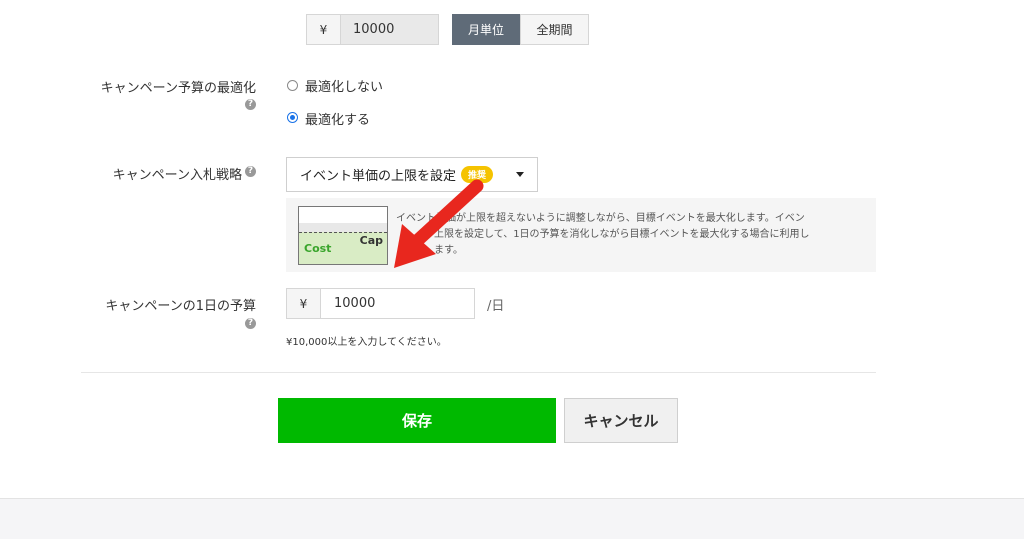 The height and width of the screenshot is (539, 1024). Describe the element at coordinates (344, 85) in the screenshot. I see `option-not-optimize-label: 最適化しない` at that location.